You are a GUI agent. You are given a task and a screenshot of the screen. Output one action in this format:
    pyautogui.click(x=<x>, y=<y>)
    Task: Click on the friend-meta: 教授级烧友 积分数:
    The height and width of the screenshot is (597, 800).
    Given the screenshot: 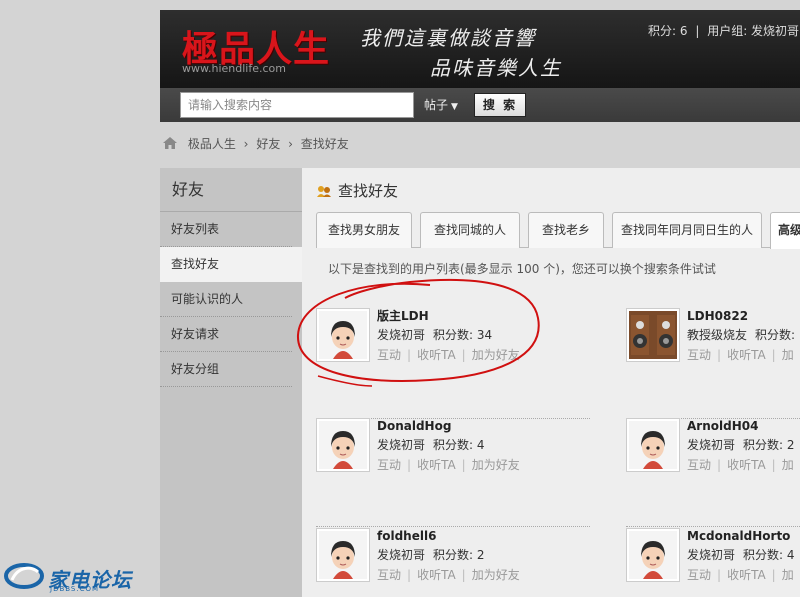 What is the action you would take?
    pyautogui.click(x=741, y=335)
    